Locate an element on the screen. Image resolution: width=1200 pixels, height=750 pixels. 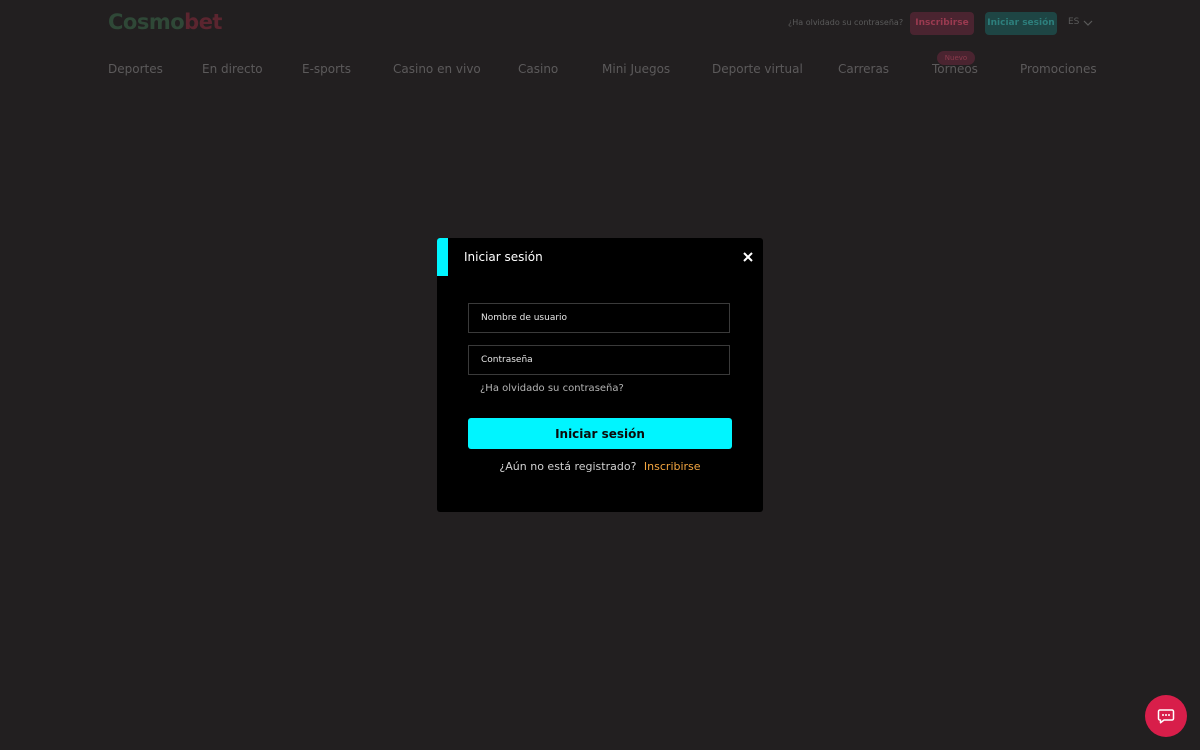
nav-item-deportes: Deportes is located at coordinates (135, 69).